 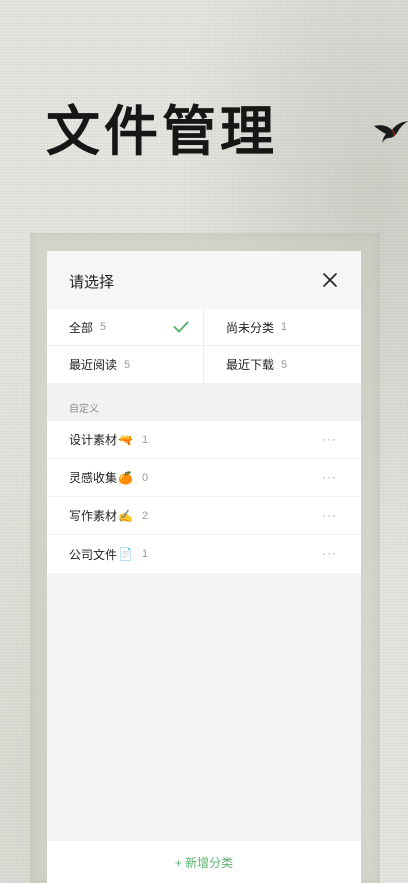 I want to click on category-label: 灵感收集, so click(x=93, y=478).